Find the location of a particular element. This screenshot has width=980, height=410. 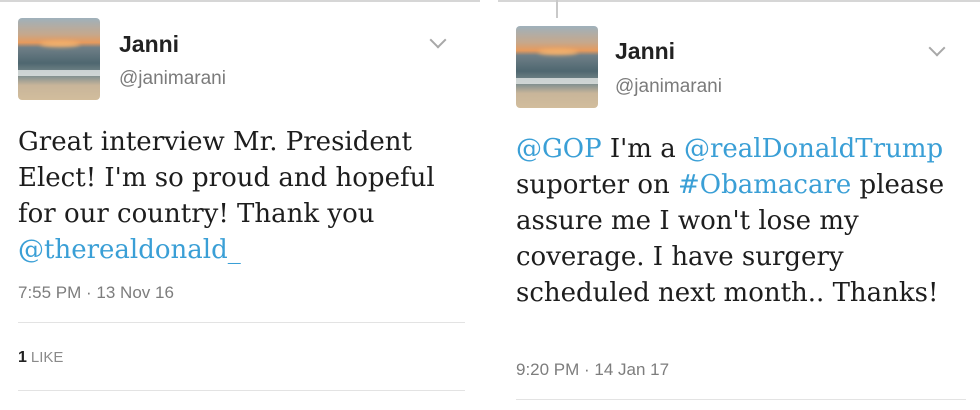

like-count: 1 LIKE is located at coordinates (40, 358).